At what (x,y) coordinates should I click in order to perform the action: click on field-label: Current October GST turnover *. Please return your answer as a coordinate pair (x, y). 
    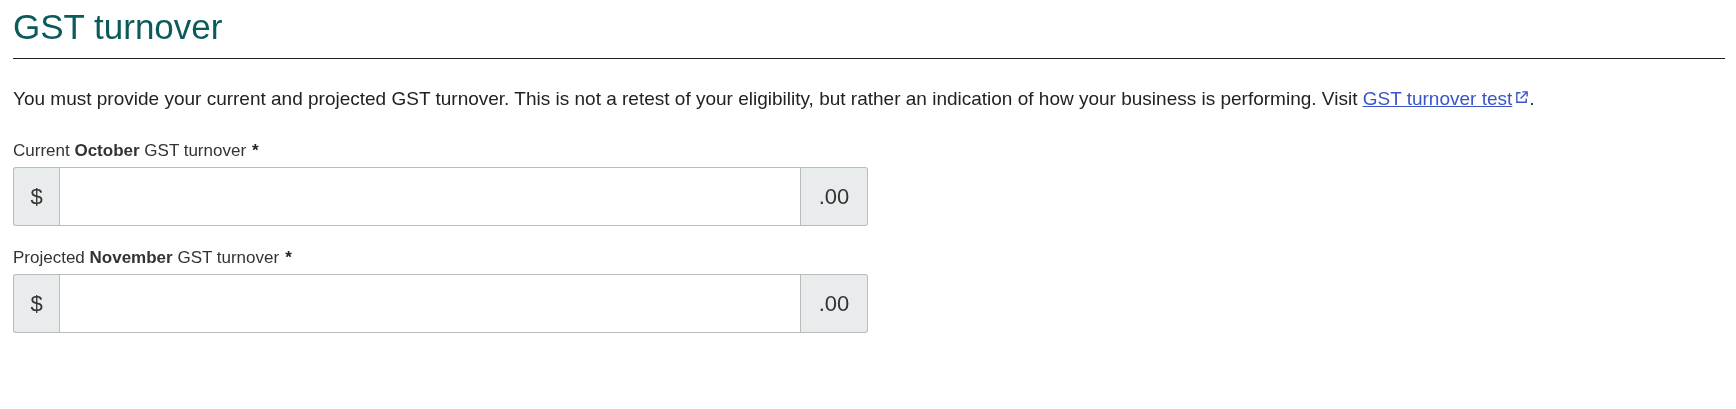
    Looking at the image, I should click on (136, 151).